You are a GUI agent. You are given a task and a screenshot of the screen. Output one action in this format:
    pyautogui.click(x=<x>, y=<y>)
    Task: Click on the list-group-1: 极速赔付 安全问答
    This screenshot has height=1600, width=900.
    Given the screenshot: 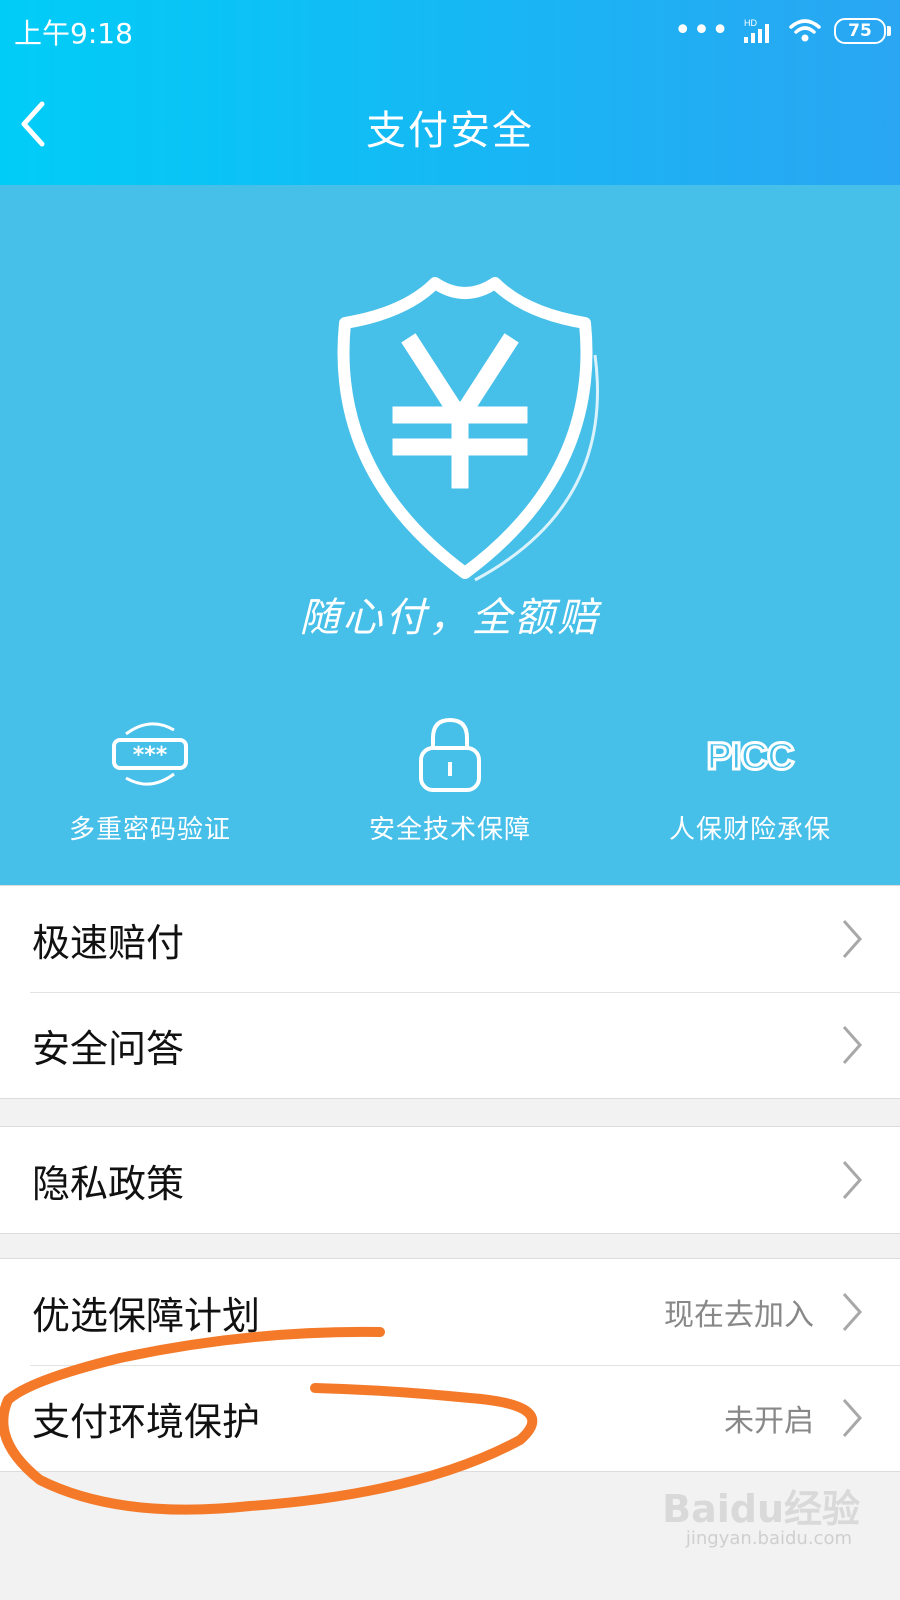 What is the action you would take?
    pyautogui.click(x=450, y=992)
    